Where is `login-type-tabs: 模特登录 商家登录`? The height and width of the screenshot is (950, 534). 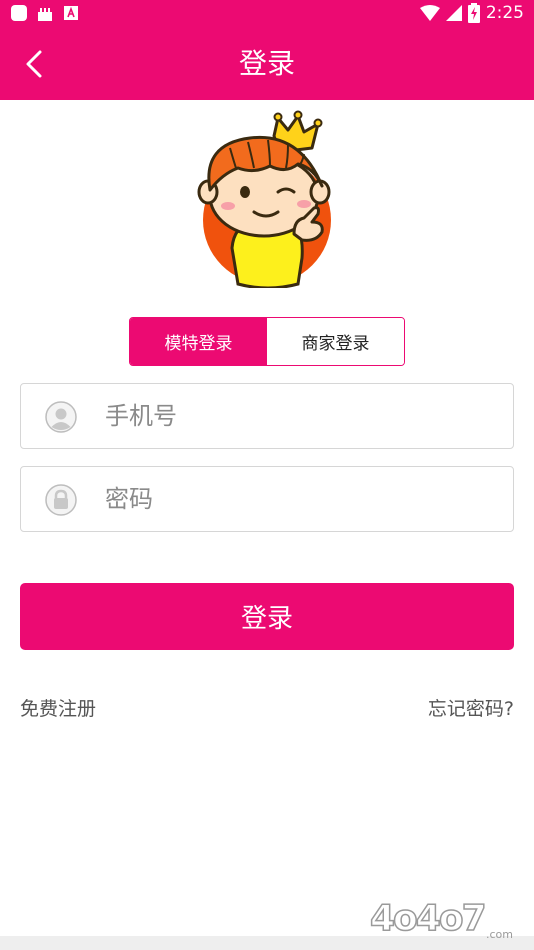 login-type-tabs: 模特登录 商家登录 is located at coordinates (267, 341).